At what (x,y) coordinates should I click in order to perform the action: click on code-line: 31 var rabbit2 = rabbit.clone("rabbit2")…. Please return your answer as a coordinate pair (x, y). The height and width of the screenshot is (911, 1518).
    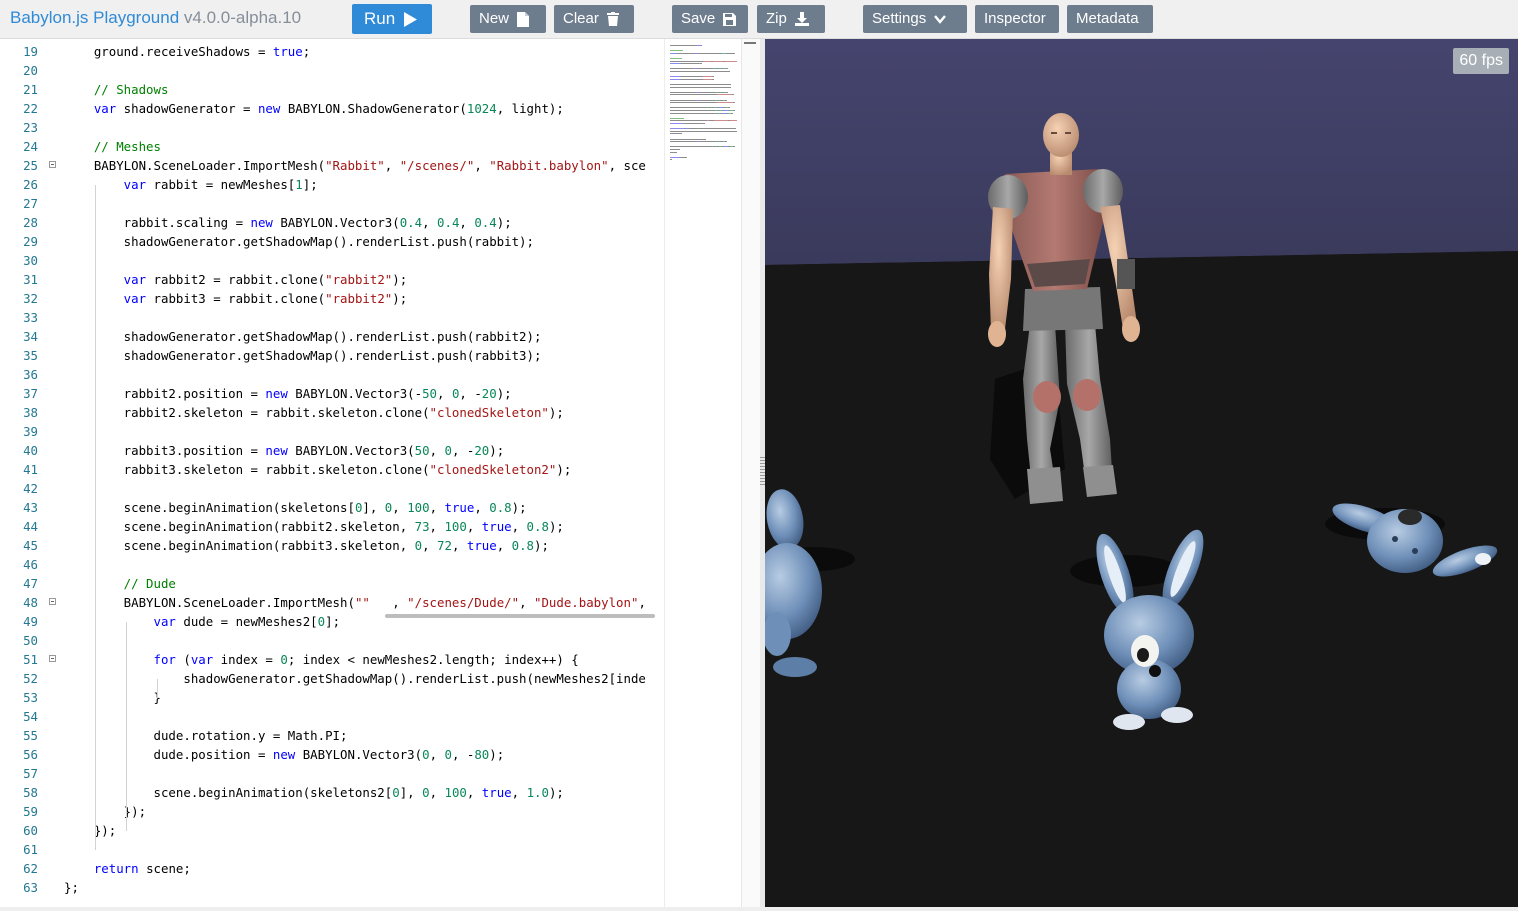
    Looking at the image, I should click on (332, 279).